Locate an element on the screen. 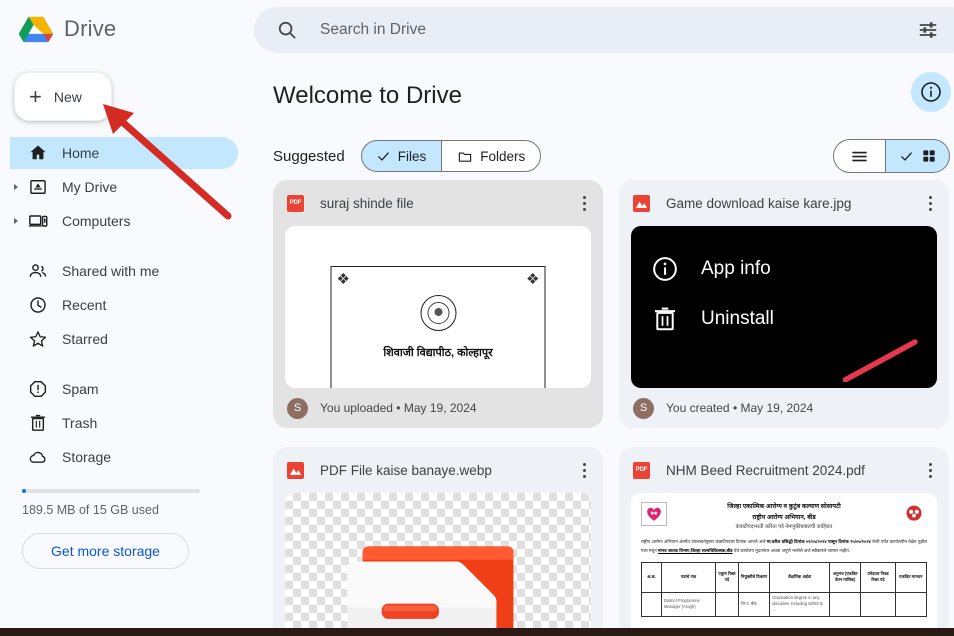 The height and width of the screenshot is (636, 954). list-icon is located at coordinates (859, 156).